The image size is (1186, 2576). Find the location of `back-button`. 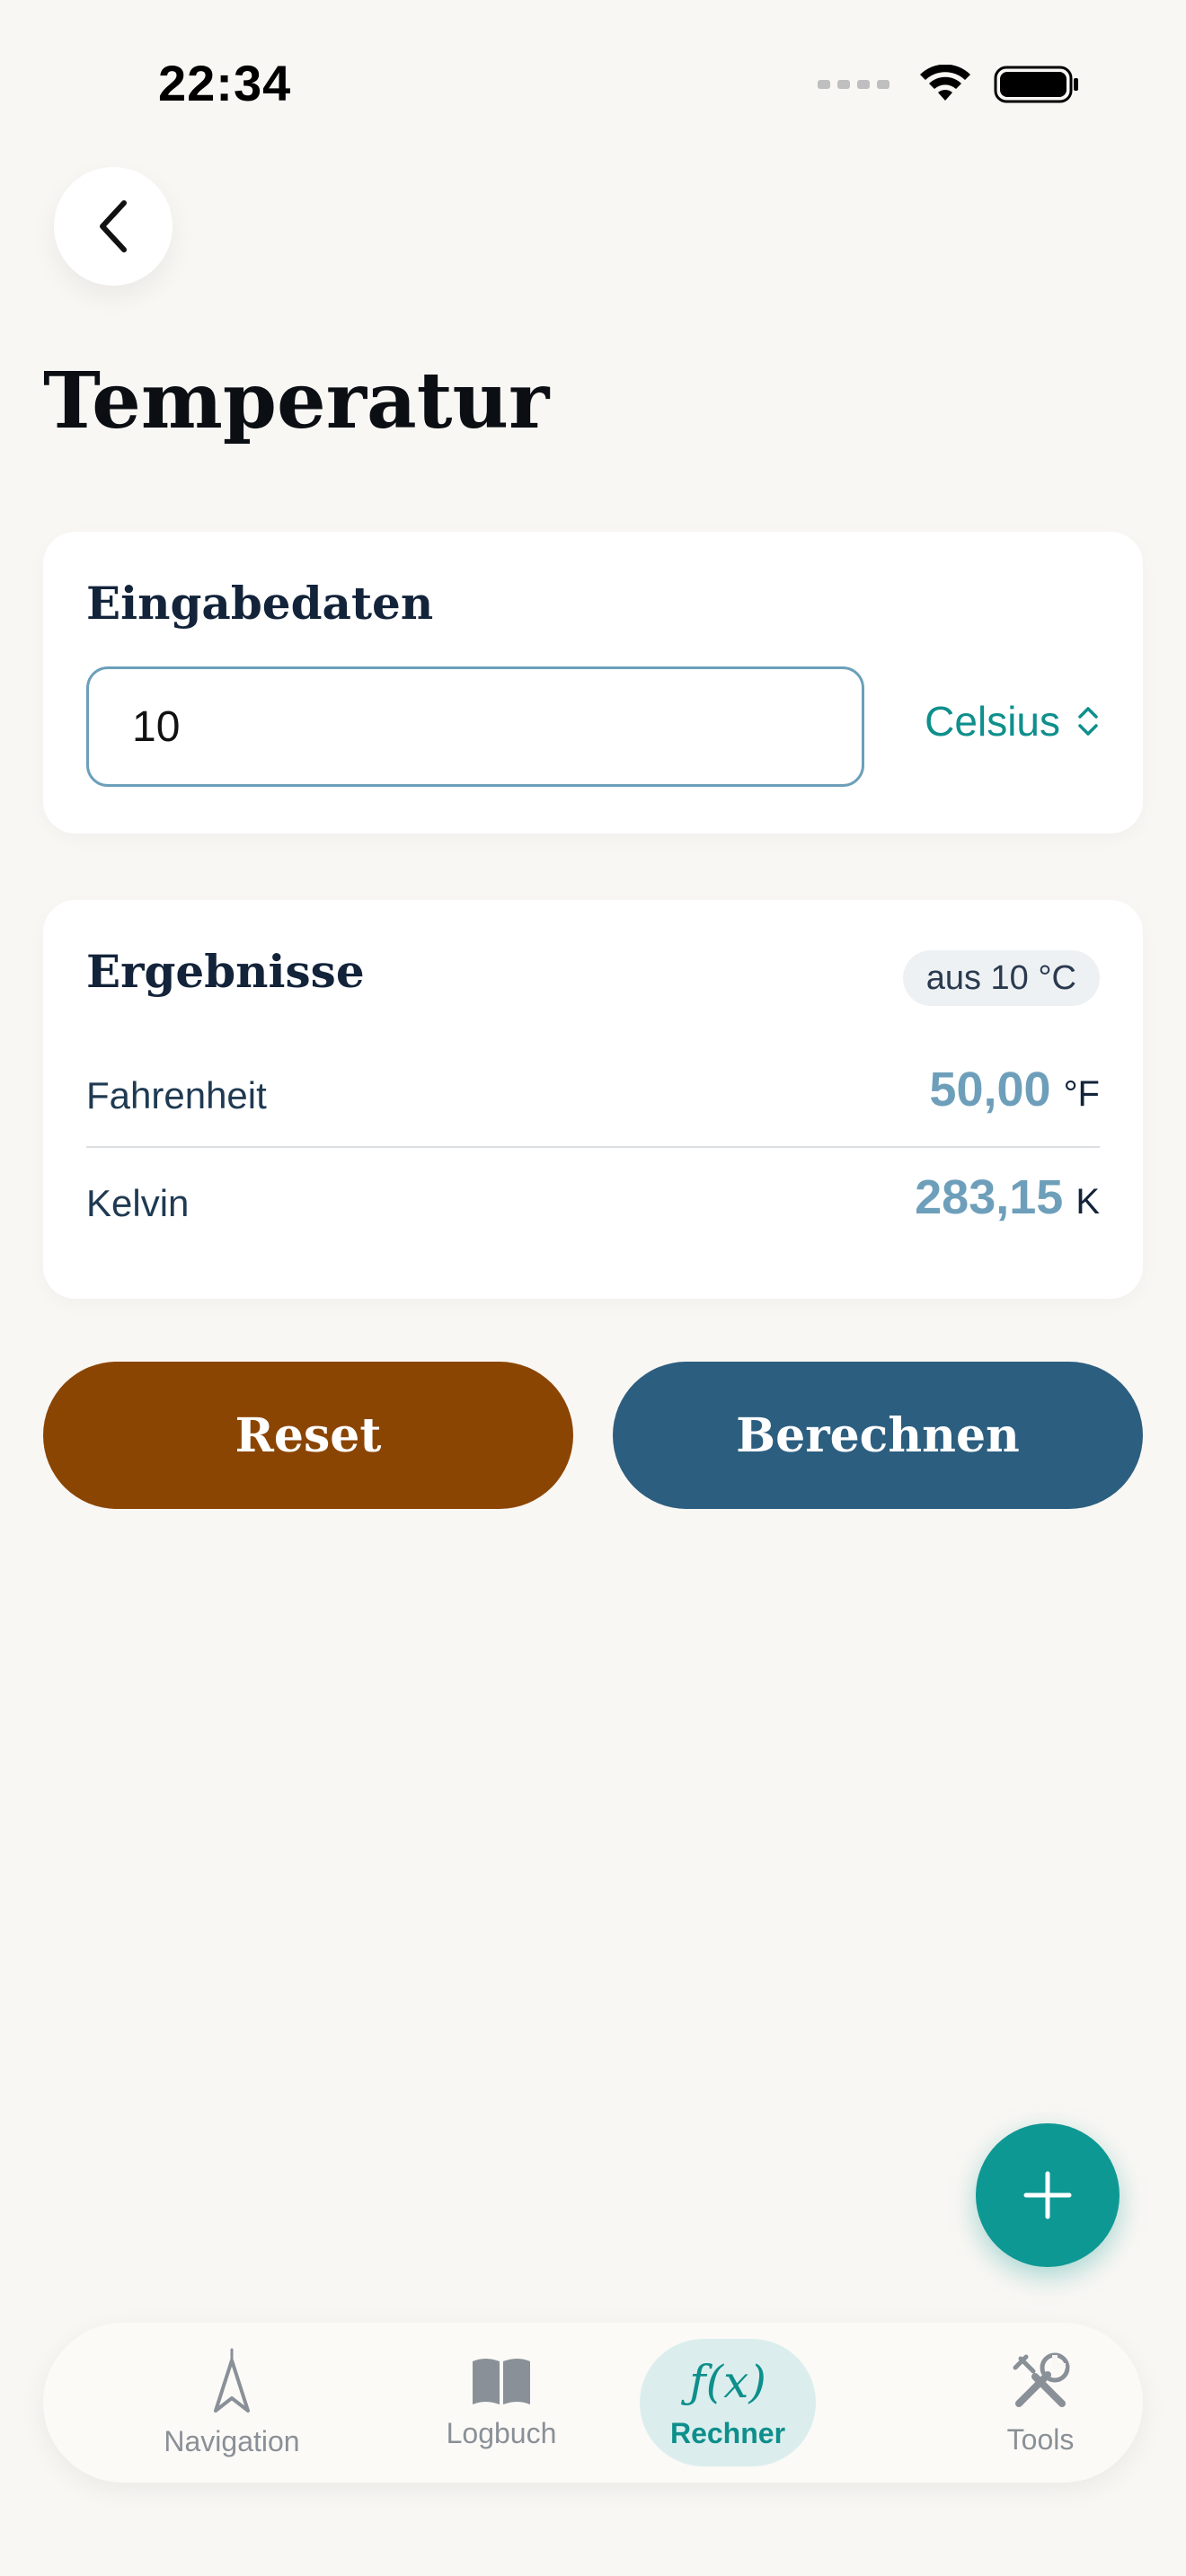

back-button is located at coordinates (113, 226).